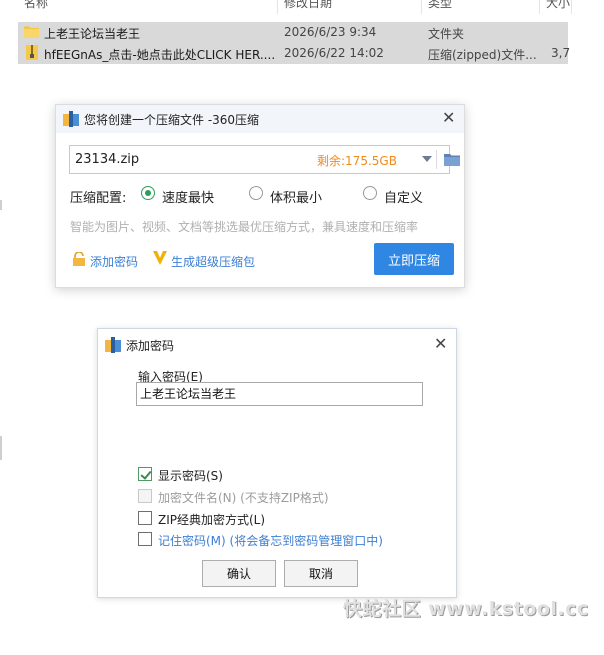  What do you see at coordinates (239, 573) in the screenshot?
I see `confirm-button: 确认` at bounding box center [239, 573].